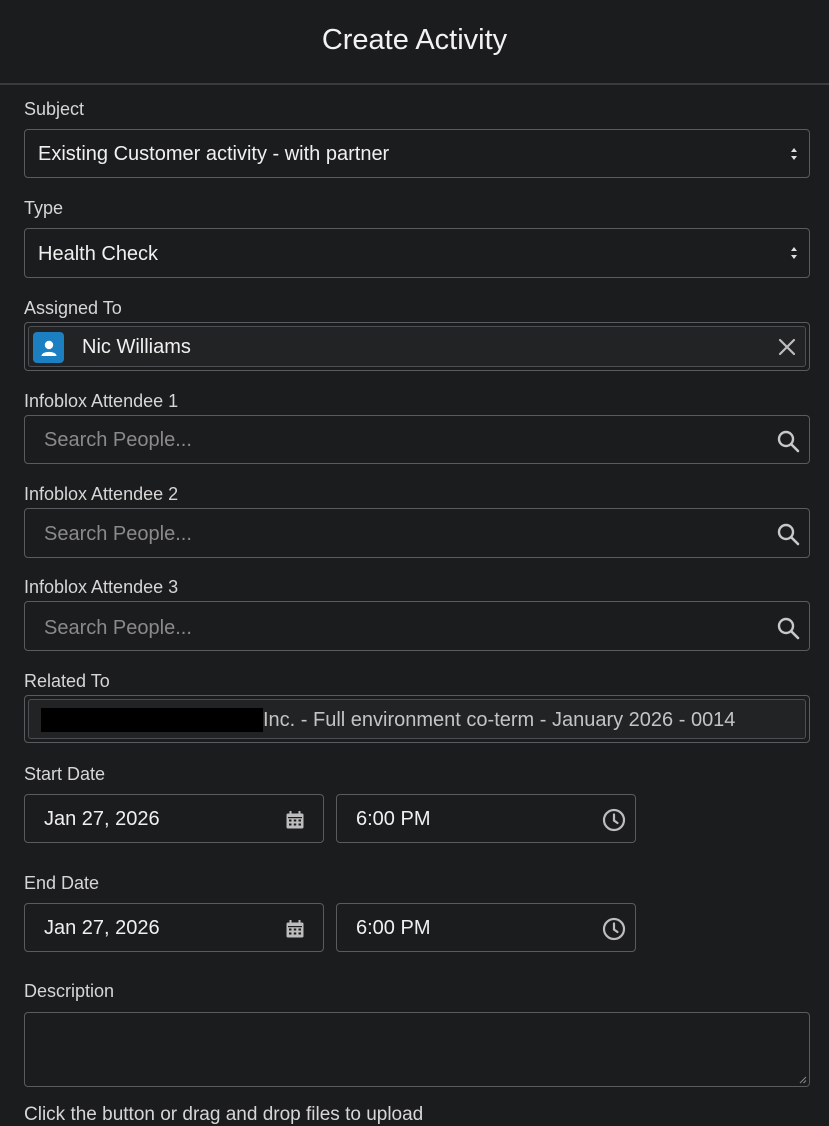 The image size is (829, 1126). What do you see at coordinates (803, 1080) in the screenshot?
I see `resize-handle-icon` at bounding box center [803, 1080].